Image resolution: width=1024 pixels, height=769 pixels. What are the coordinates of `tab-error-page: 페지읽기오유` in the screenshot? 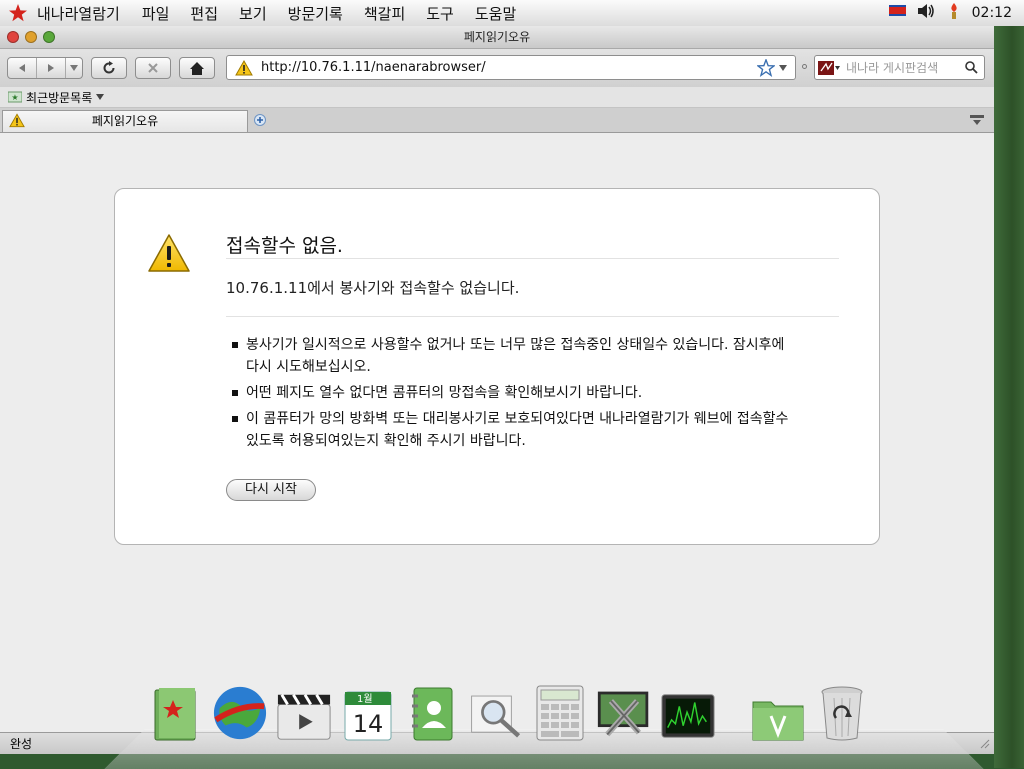 It's located at (125, 121).